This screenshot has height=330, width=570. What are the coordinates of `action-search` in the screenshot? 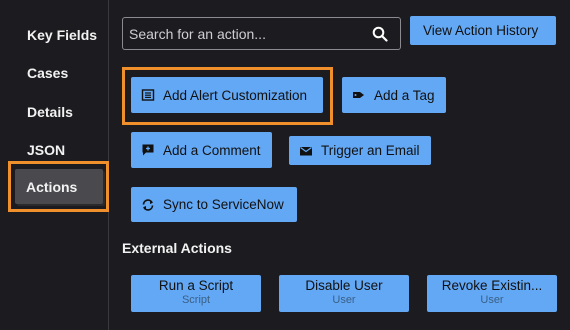 It's located at (261, 33).